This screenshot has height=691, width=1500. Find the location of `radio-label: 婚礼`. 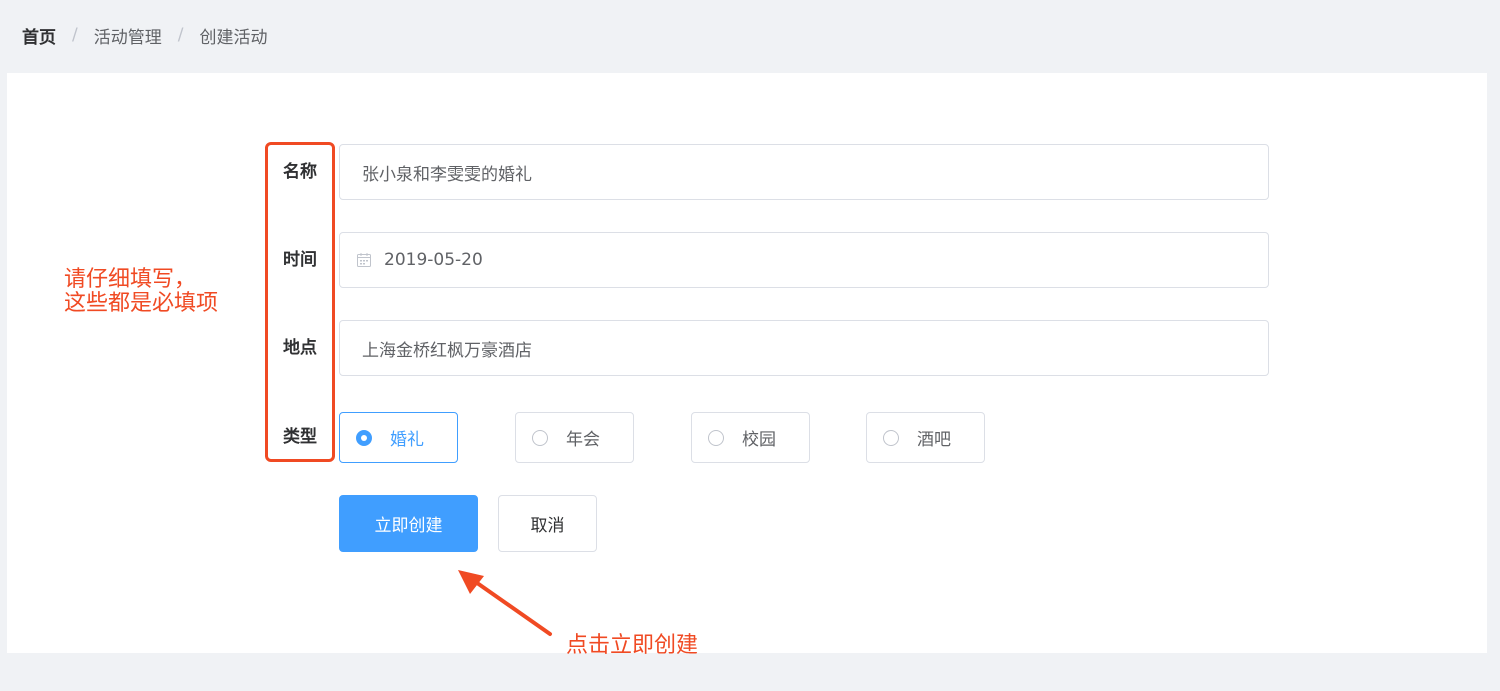

radio-label: 婚礼 is located at coordinates (407, 440).